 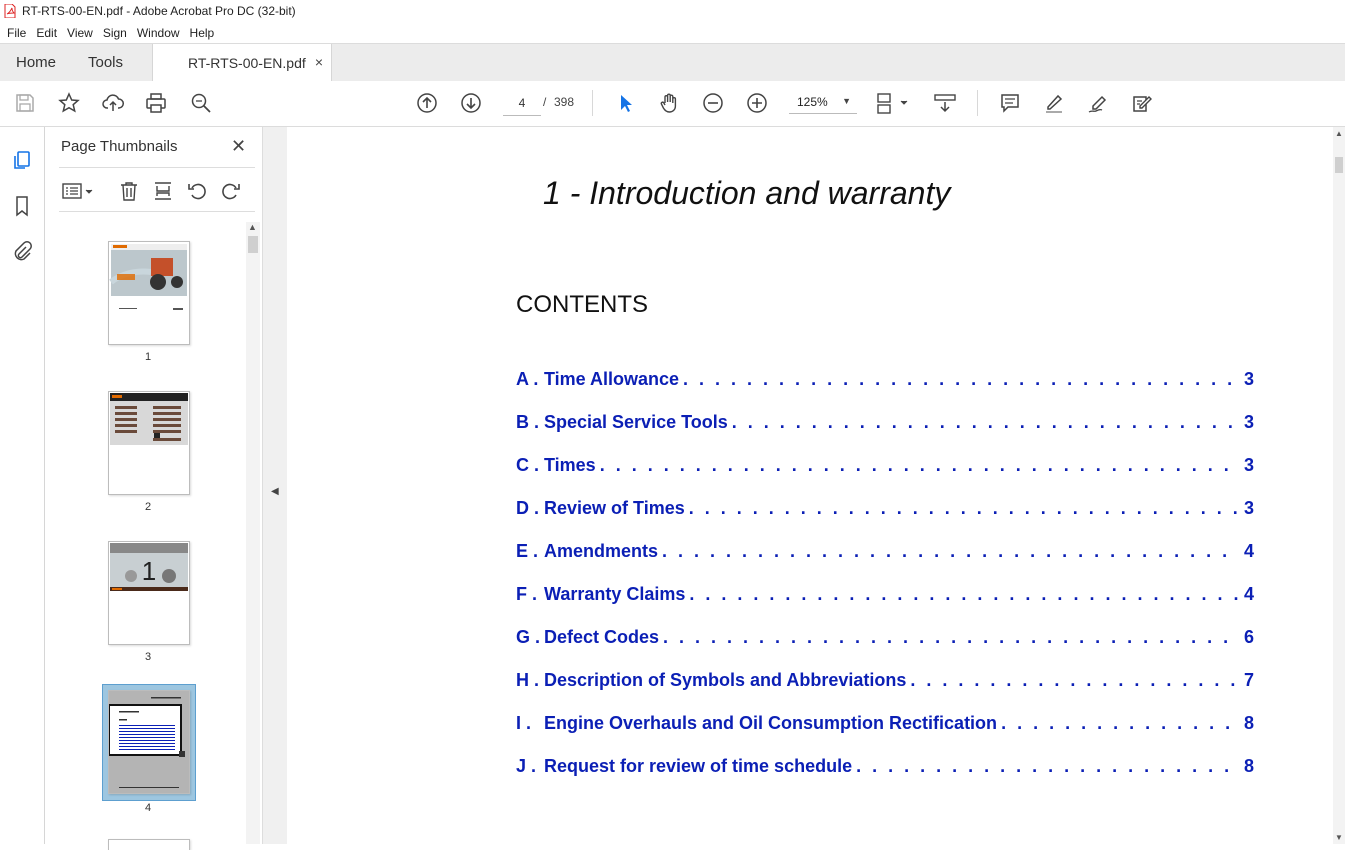 I want to click on toc-page: 4, so click(x=1248, y=594).